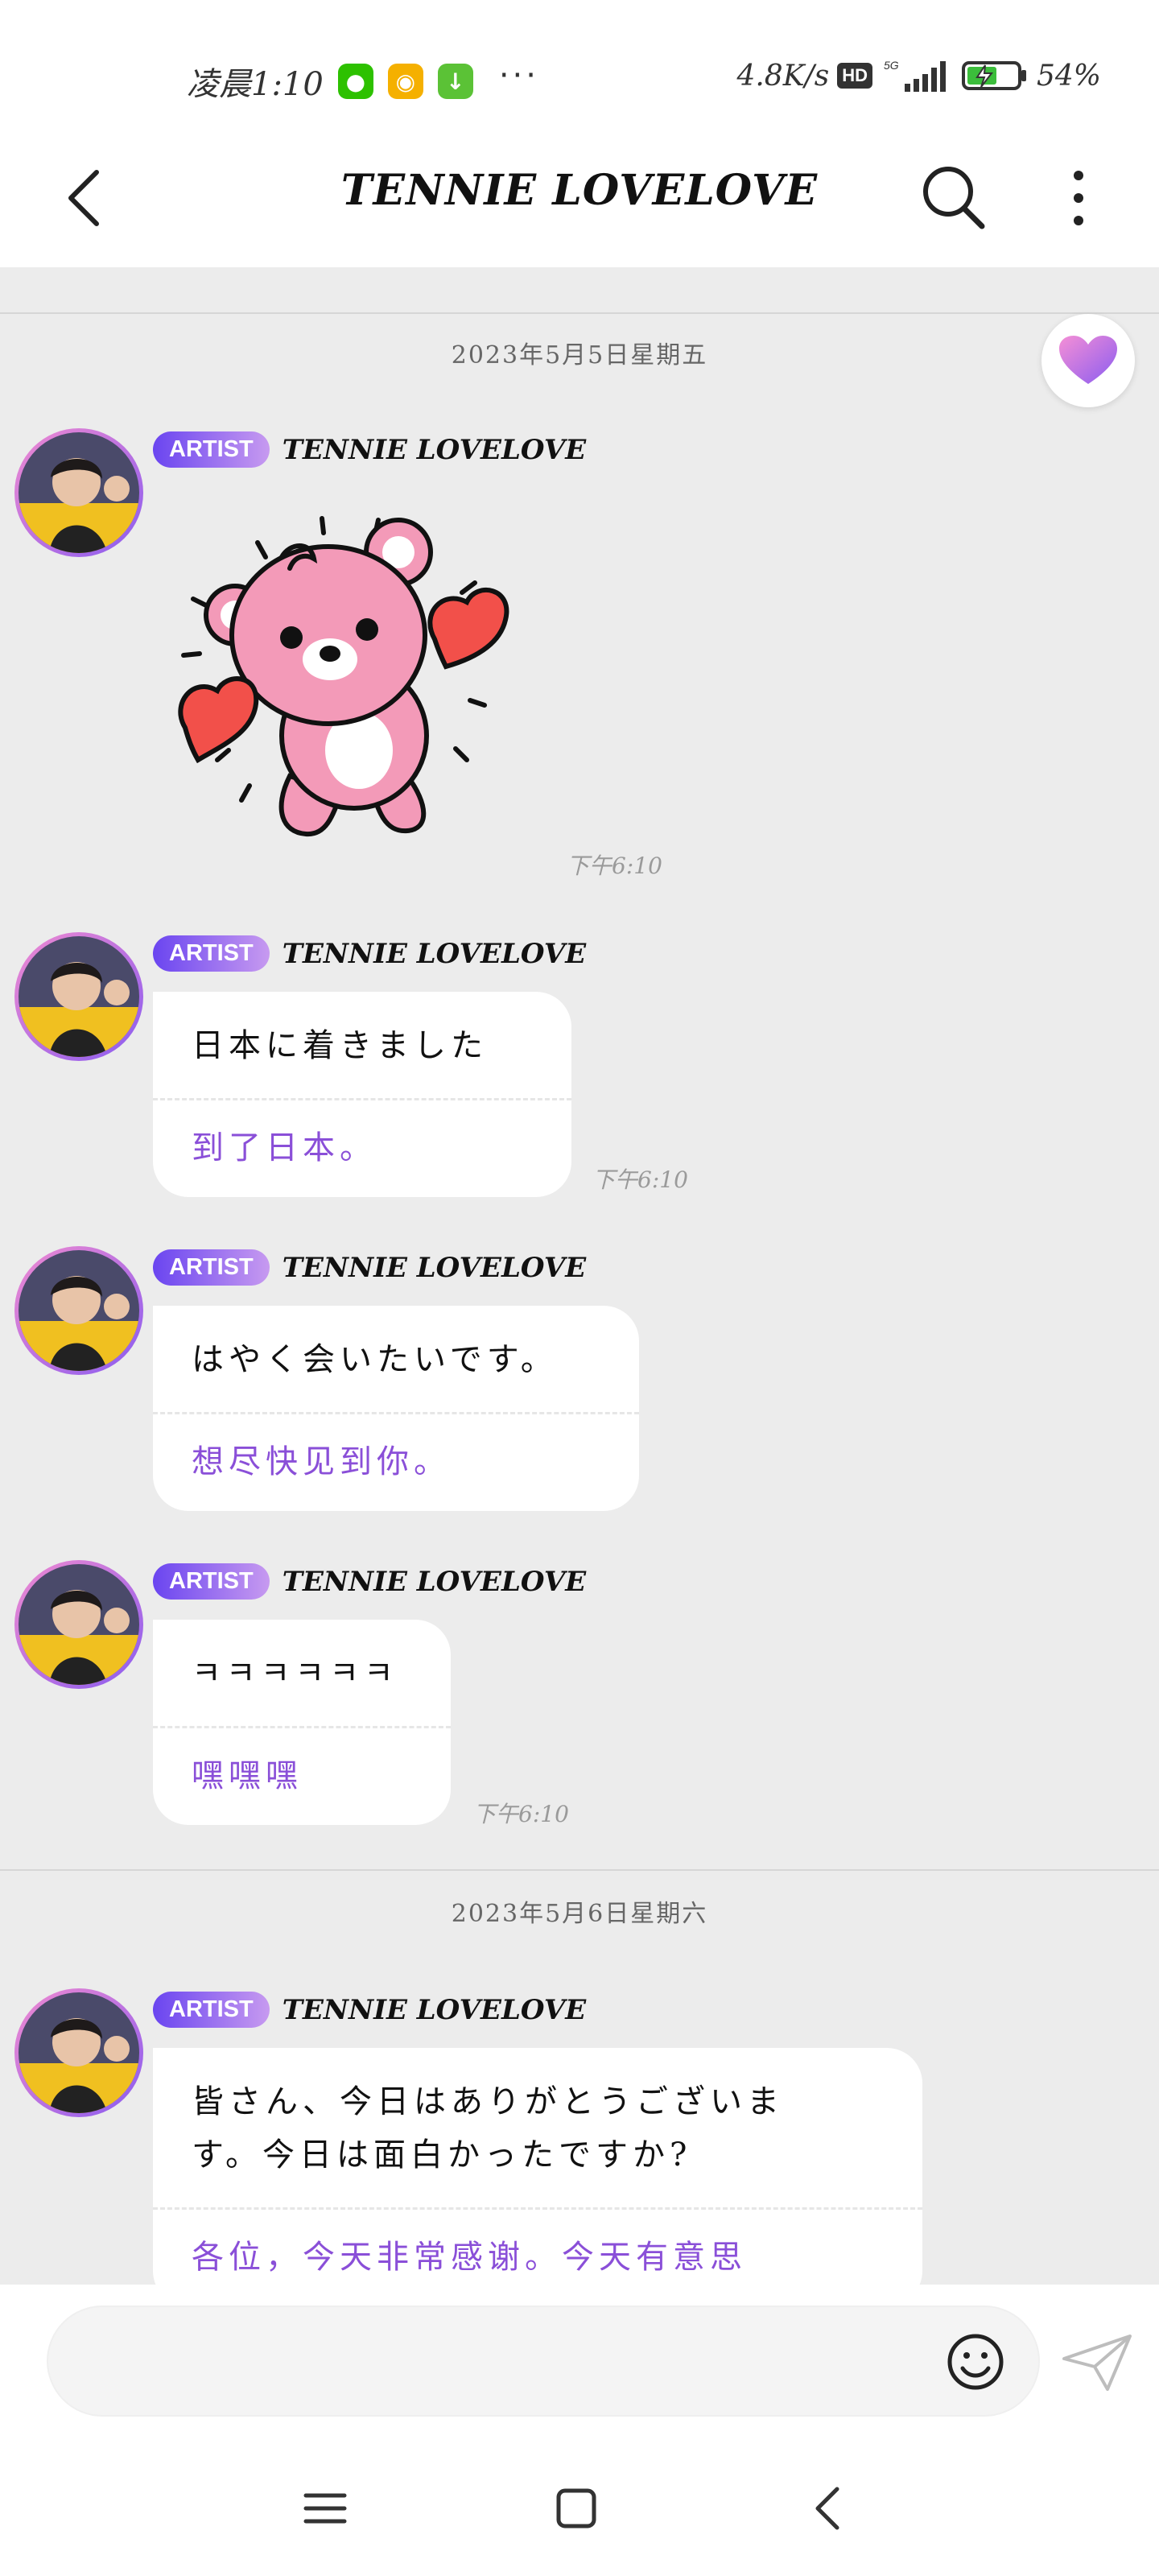 Image resolution: width=1159 pixels, height=2576 pixels. I want to click on send-button, so click(1097, 2362).